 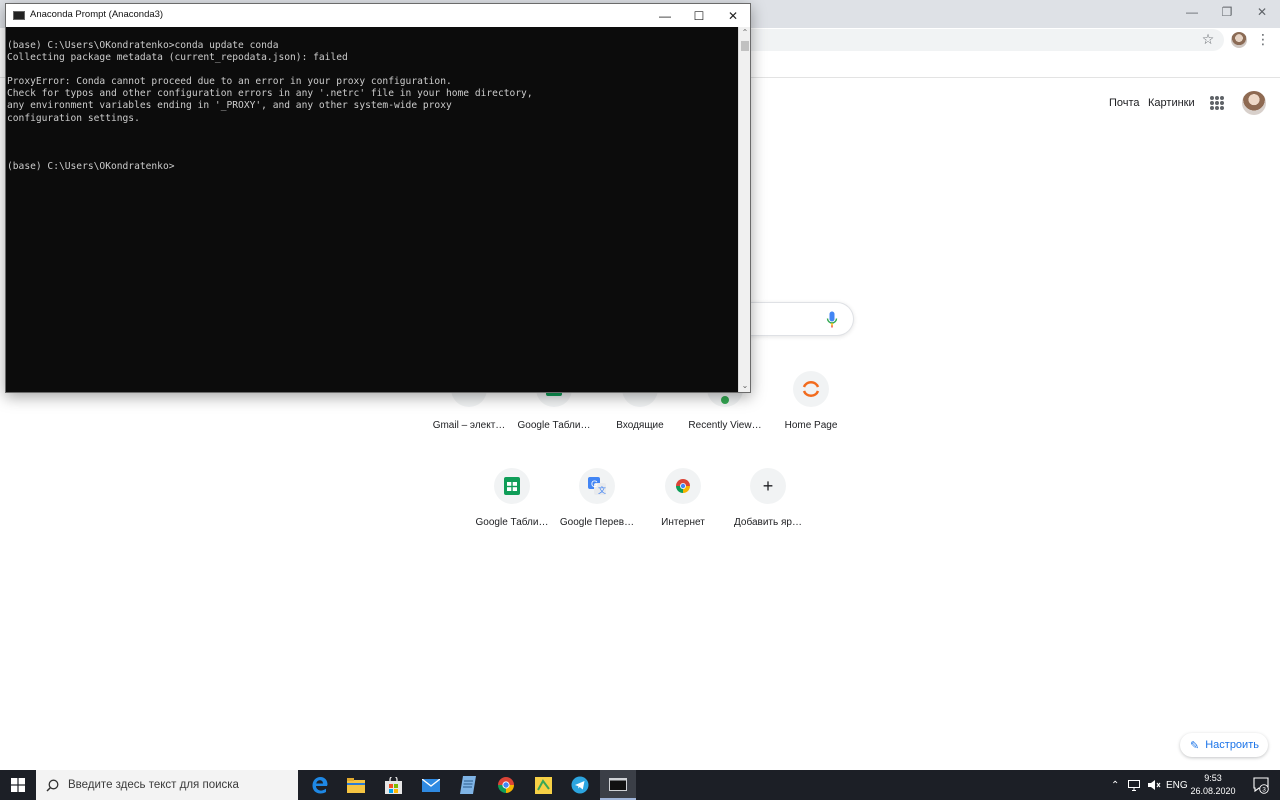 What do you see at coordinates (1213, 785) in the screenshot?
I see `taskbar-clock: 9:53 26.08.2020` at bounding box center [1213, 785].